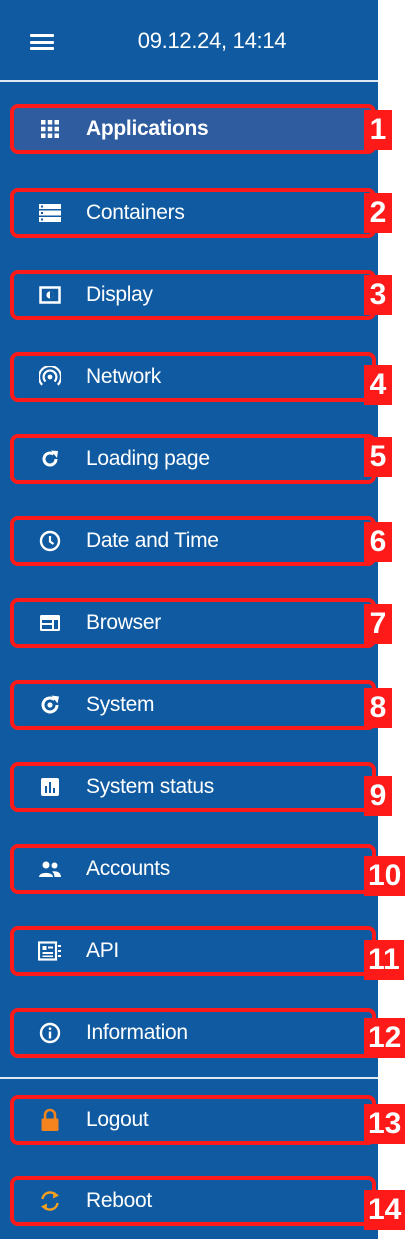 The width and height of the screenshot is (414, 1239). I want to click on reload-icon, so click(50, 459).